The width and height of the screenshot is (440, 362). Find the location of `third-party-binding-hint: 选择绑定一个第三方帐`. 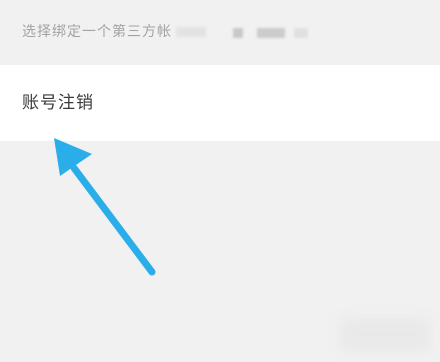

third-party-binding-hint: 选择绑定一个第三方帐 is located at coordinates (97, 32).